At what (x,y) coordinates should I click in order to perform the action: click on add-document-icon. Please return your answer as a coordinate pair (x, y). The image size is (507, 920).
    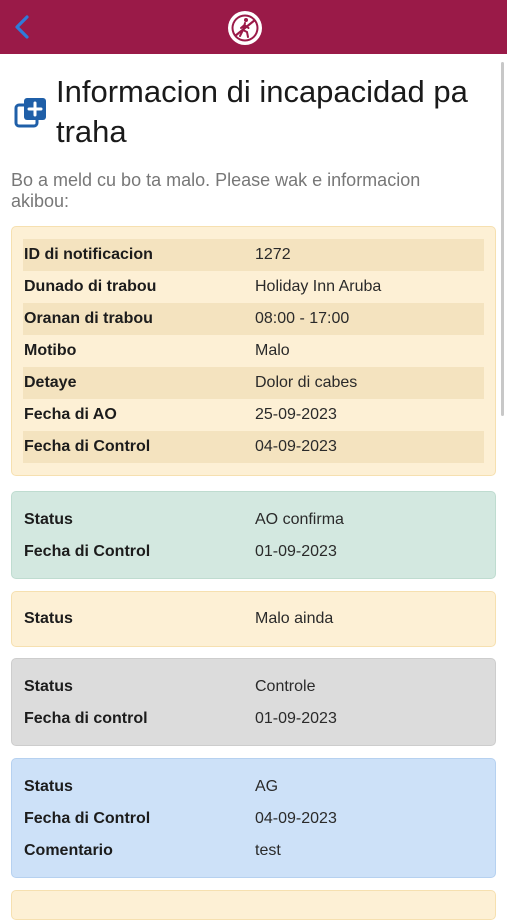
    Looking at the image, I should click on (30, 113).